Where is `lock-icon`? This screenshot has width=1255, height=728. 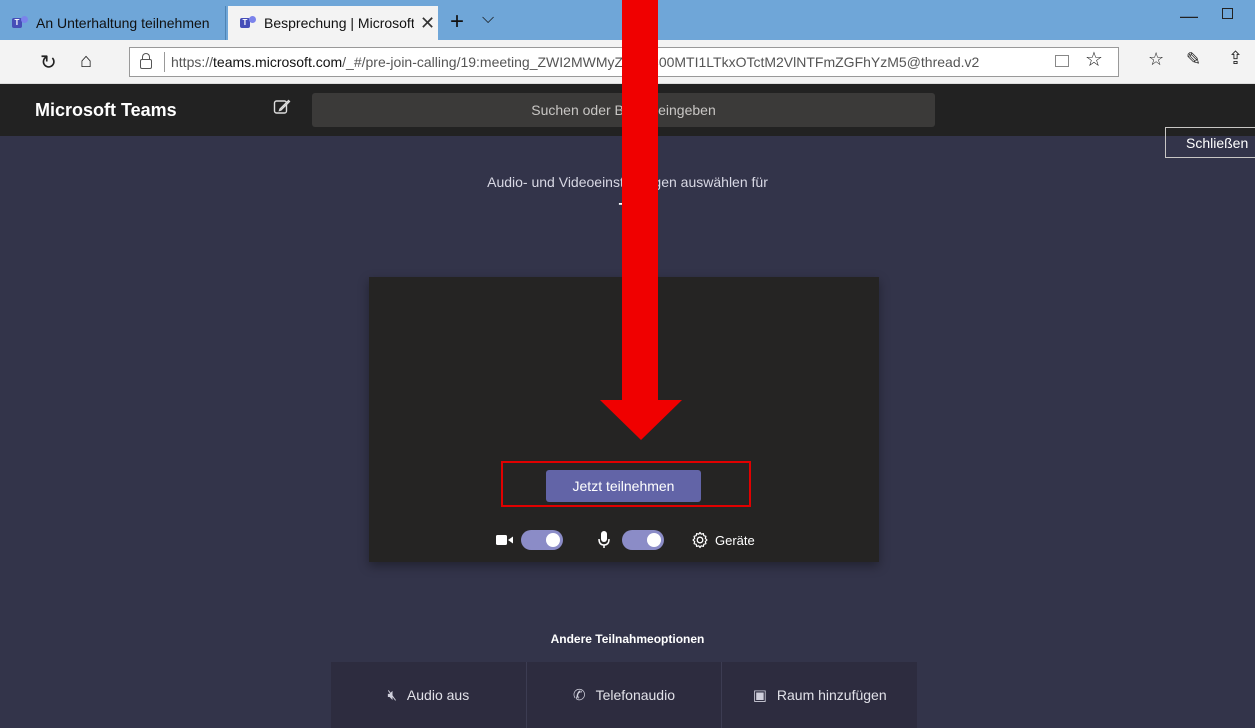 lock-icon is located at coordinates (146, 61).